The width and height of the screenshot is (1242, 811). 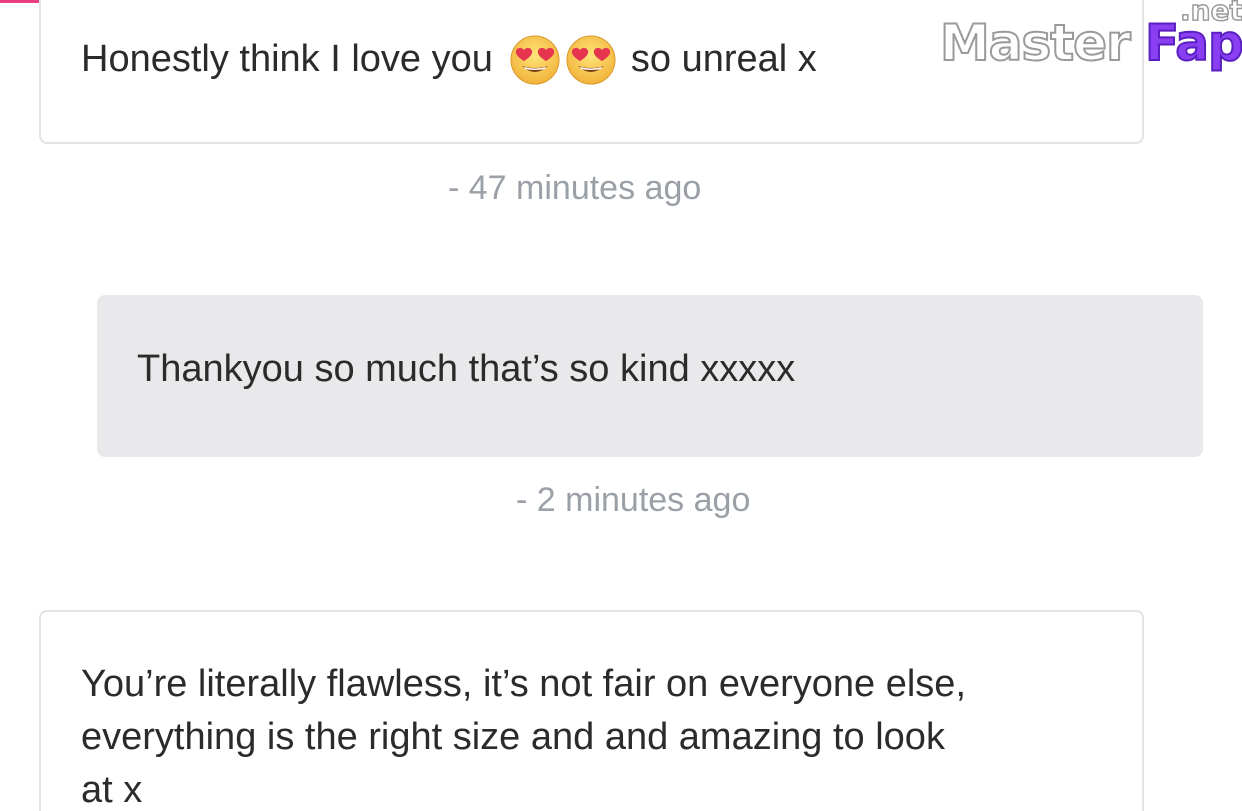 I want to click on watermark-text-net: .net, so click(x=1210, y=14).